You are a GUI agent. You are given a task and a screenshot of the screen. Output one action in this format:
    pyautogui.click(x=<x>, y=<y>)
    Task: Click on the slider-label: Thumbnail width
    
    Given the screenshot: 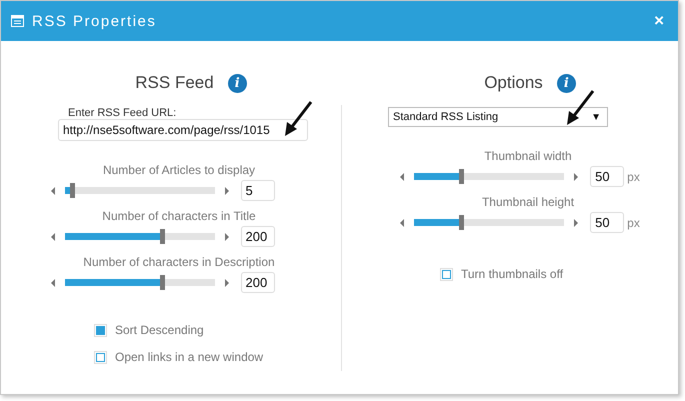 What is the action you would take?
    pyautogui.click(x=527, y=156)
    